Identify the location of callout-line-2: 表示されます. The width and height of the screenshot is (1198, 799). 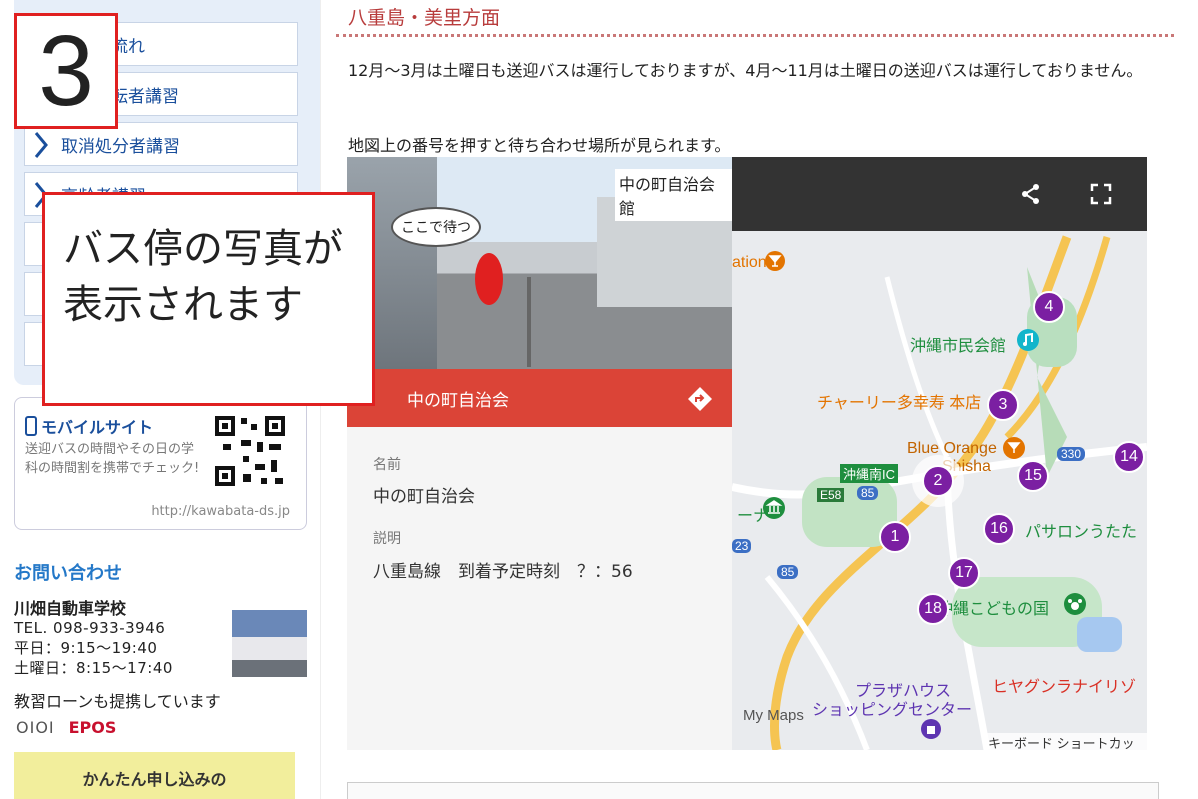
(183, 305).